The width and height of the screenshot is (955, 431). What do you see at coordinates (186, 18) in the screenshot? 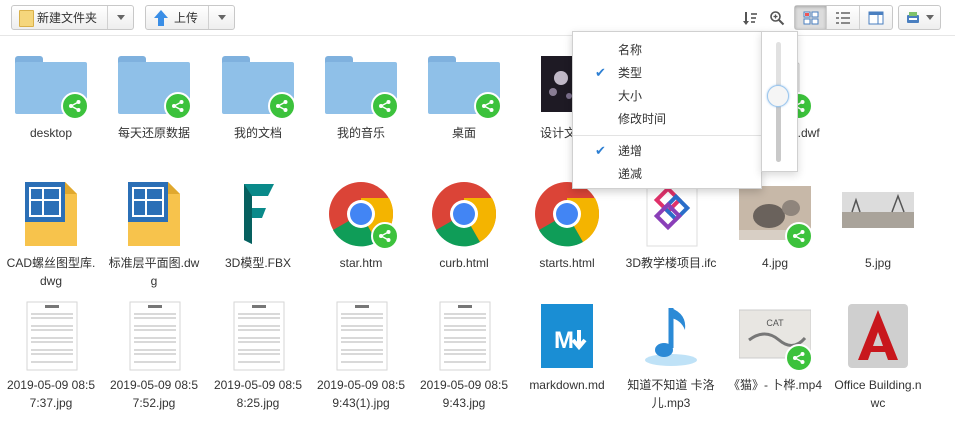
I see `upload-label: 上传` at bounding box center [186, 18].